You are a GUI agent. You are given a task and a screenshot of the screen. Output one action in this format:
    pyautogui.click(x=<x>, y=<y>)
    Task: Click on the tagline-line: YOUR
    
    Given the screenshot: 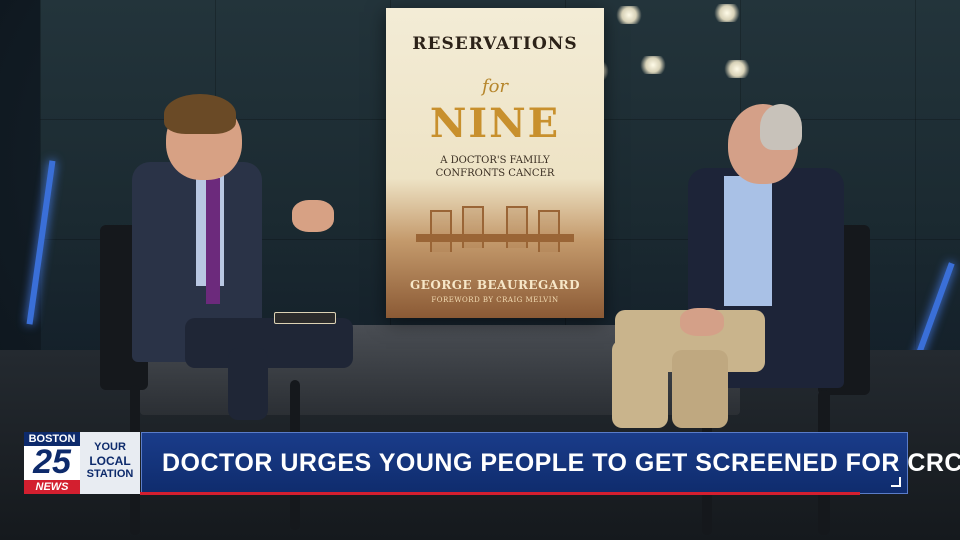 What is the action you would take?
    pyautogui.click(x=110, y=447)
    